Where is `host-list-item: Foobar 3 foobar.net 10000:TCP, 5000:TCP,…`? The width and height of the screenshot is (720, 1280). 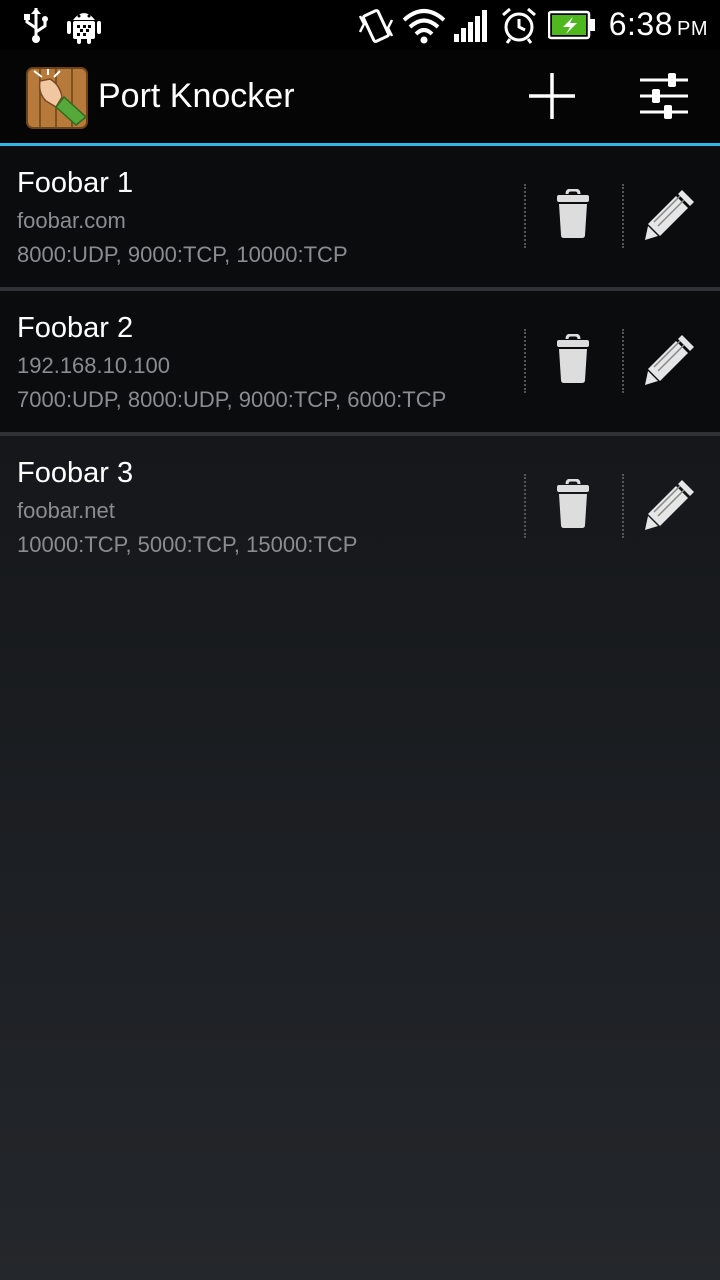
host-list-item: Foobar 3 foobar.net 10000:TCP, 5000:TCP,… is located at coordinates (360, 506).